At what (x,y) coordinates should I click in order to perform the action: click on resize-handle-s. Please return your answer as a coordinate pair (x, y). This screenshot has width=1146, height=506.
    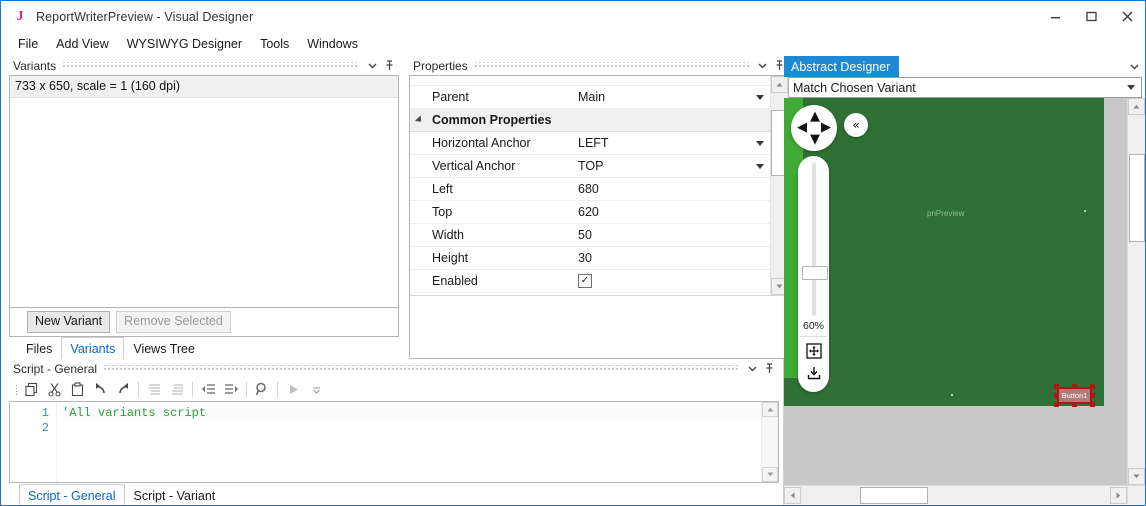
    Looking at the image, I should click on (1074, 404).